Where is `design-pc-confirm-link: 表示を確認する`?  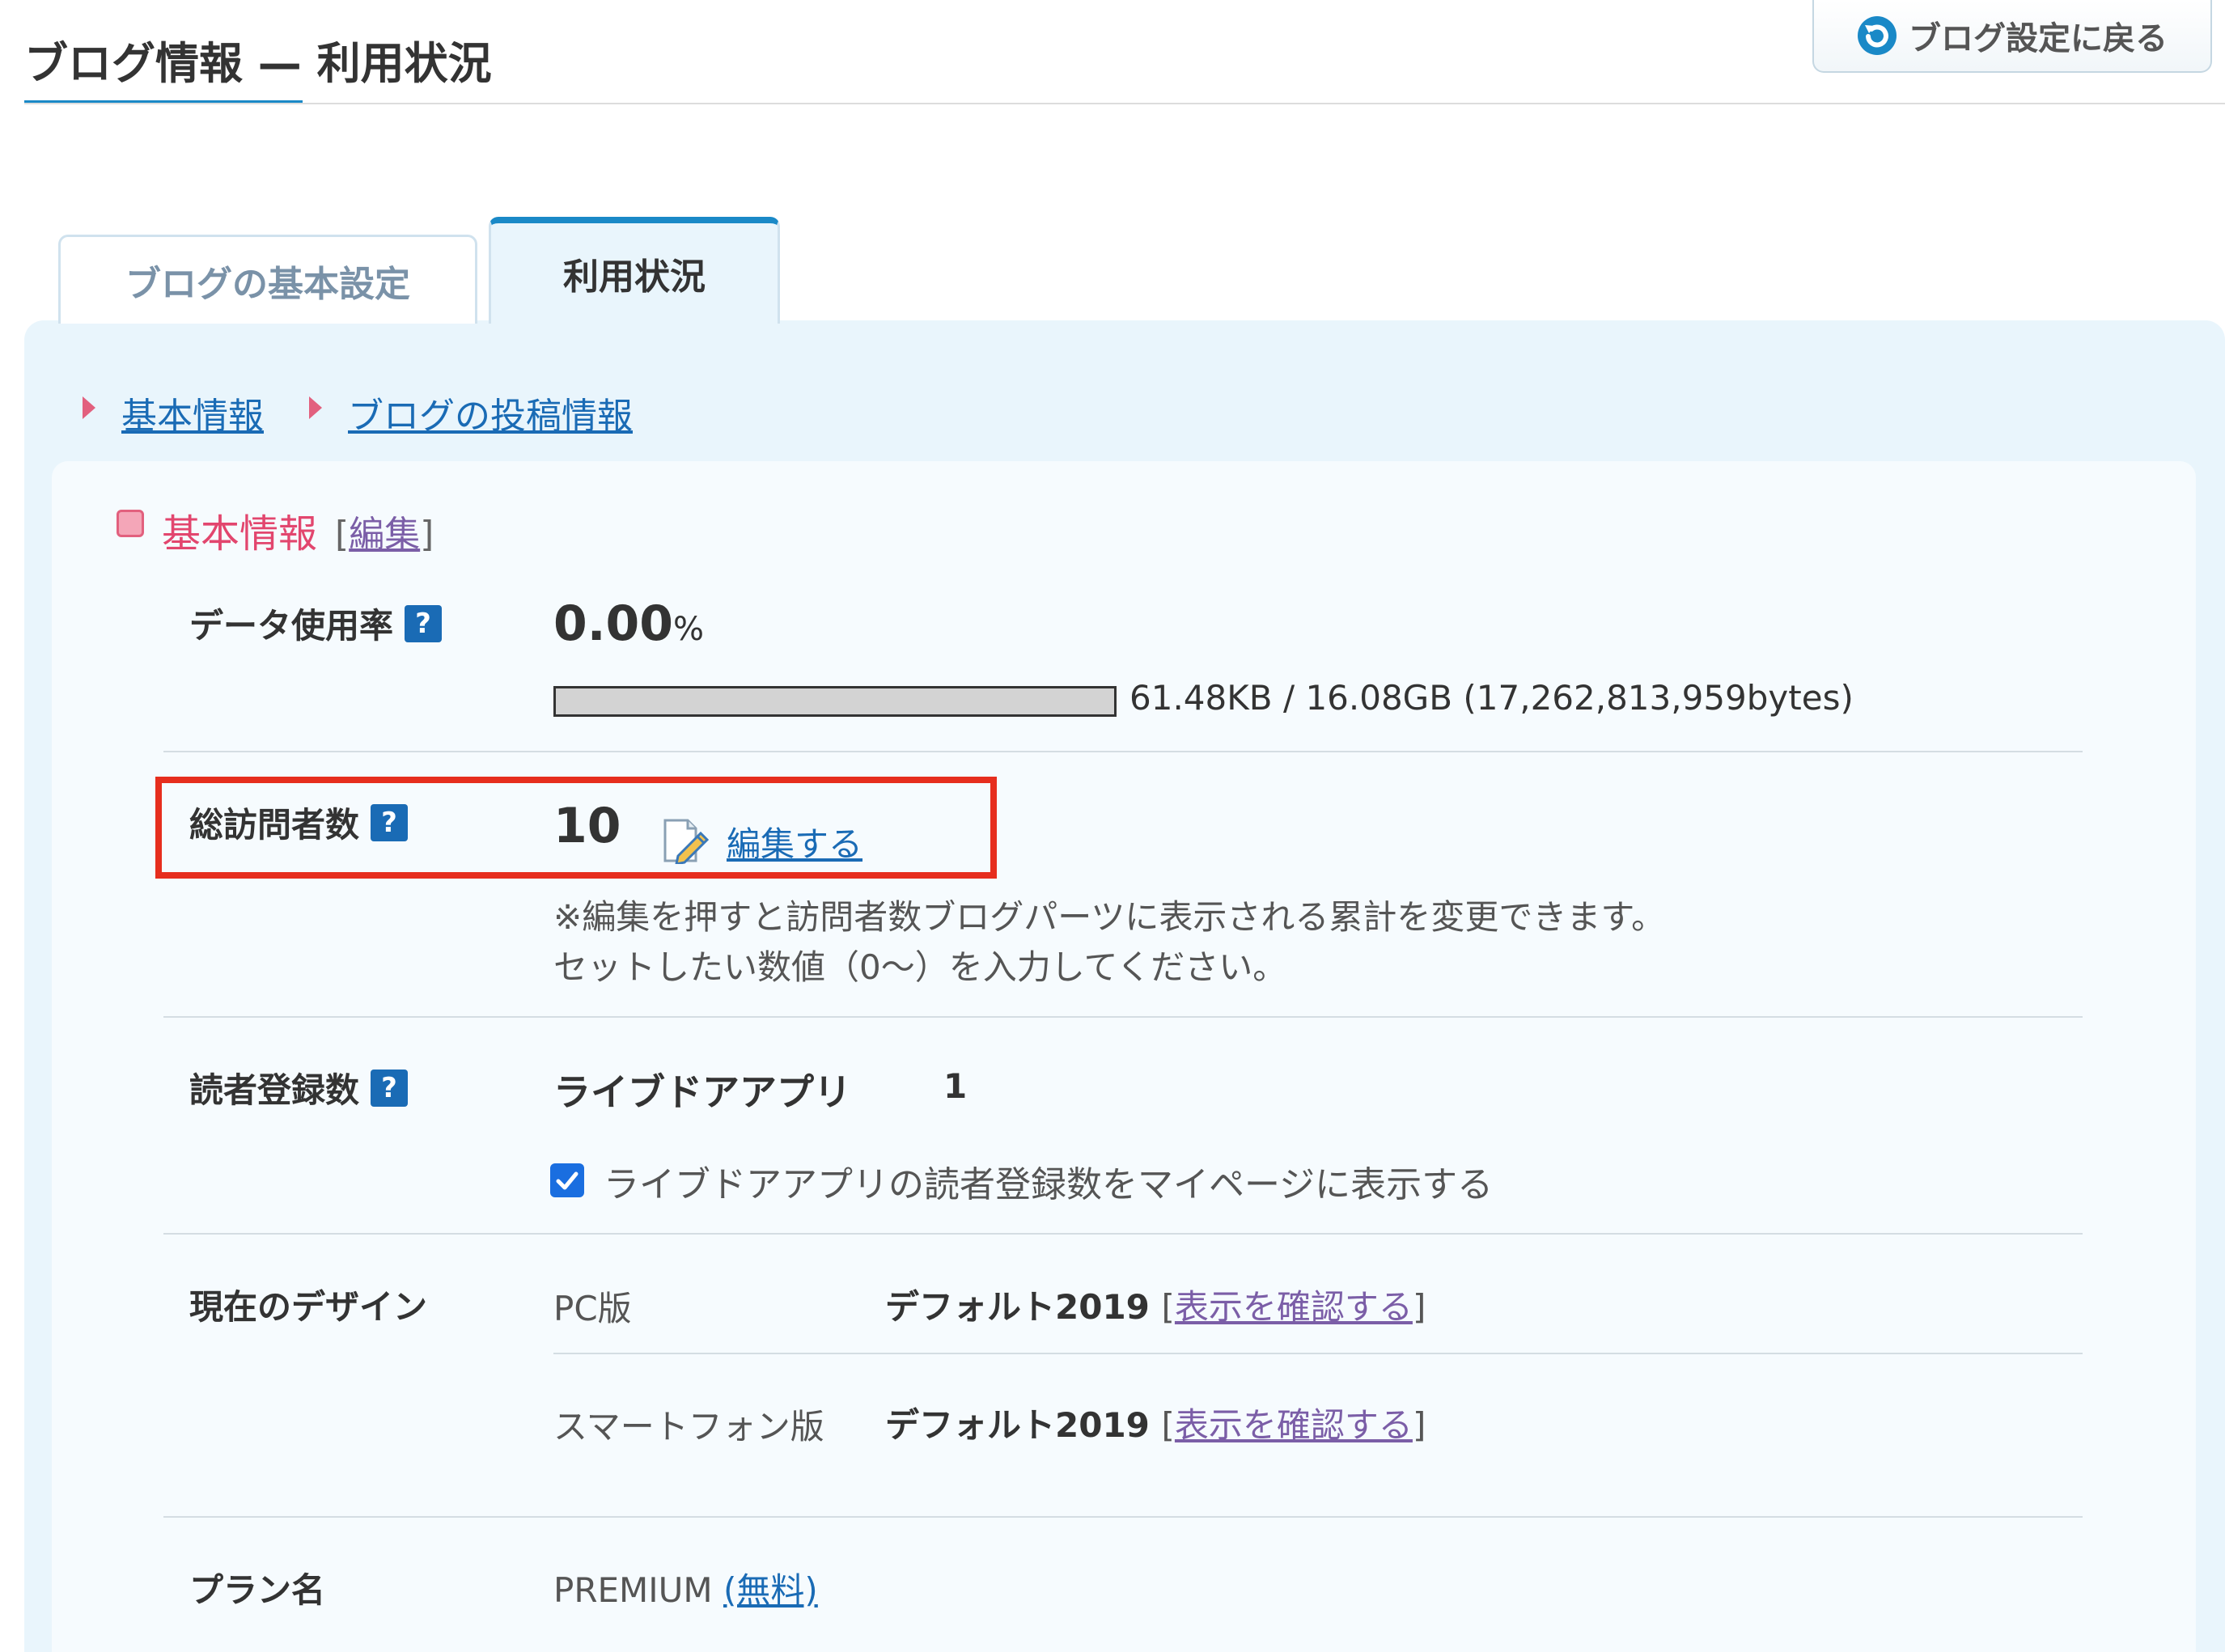 design-pc-confirm-link: 表示を確認する is located at coordinates (1294, 1307).